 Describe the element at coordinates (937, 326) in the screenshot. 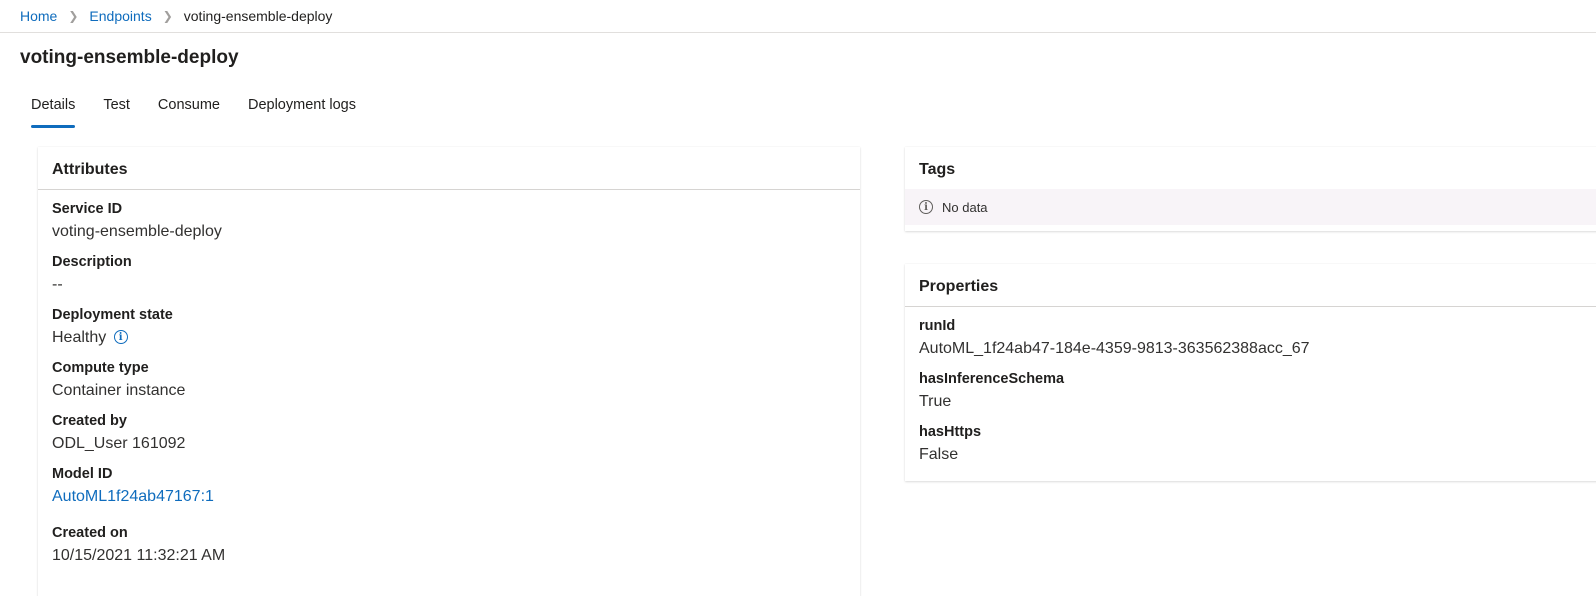

I see `field-label: runId` at that location.